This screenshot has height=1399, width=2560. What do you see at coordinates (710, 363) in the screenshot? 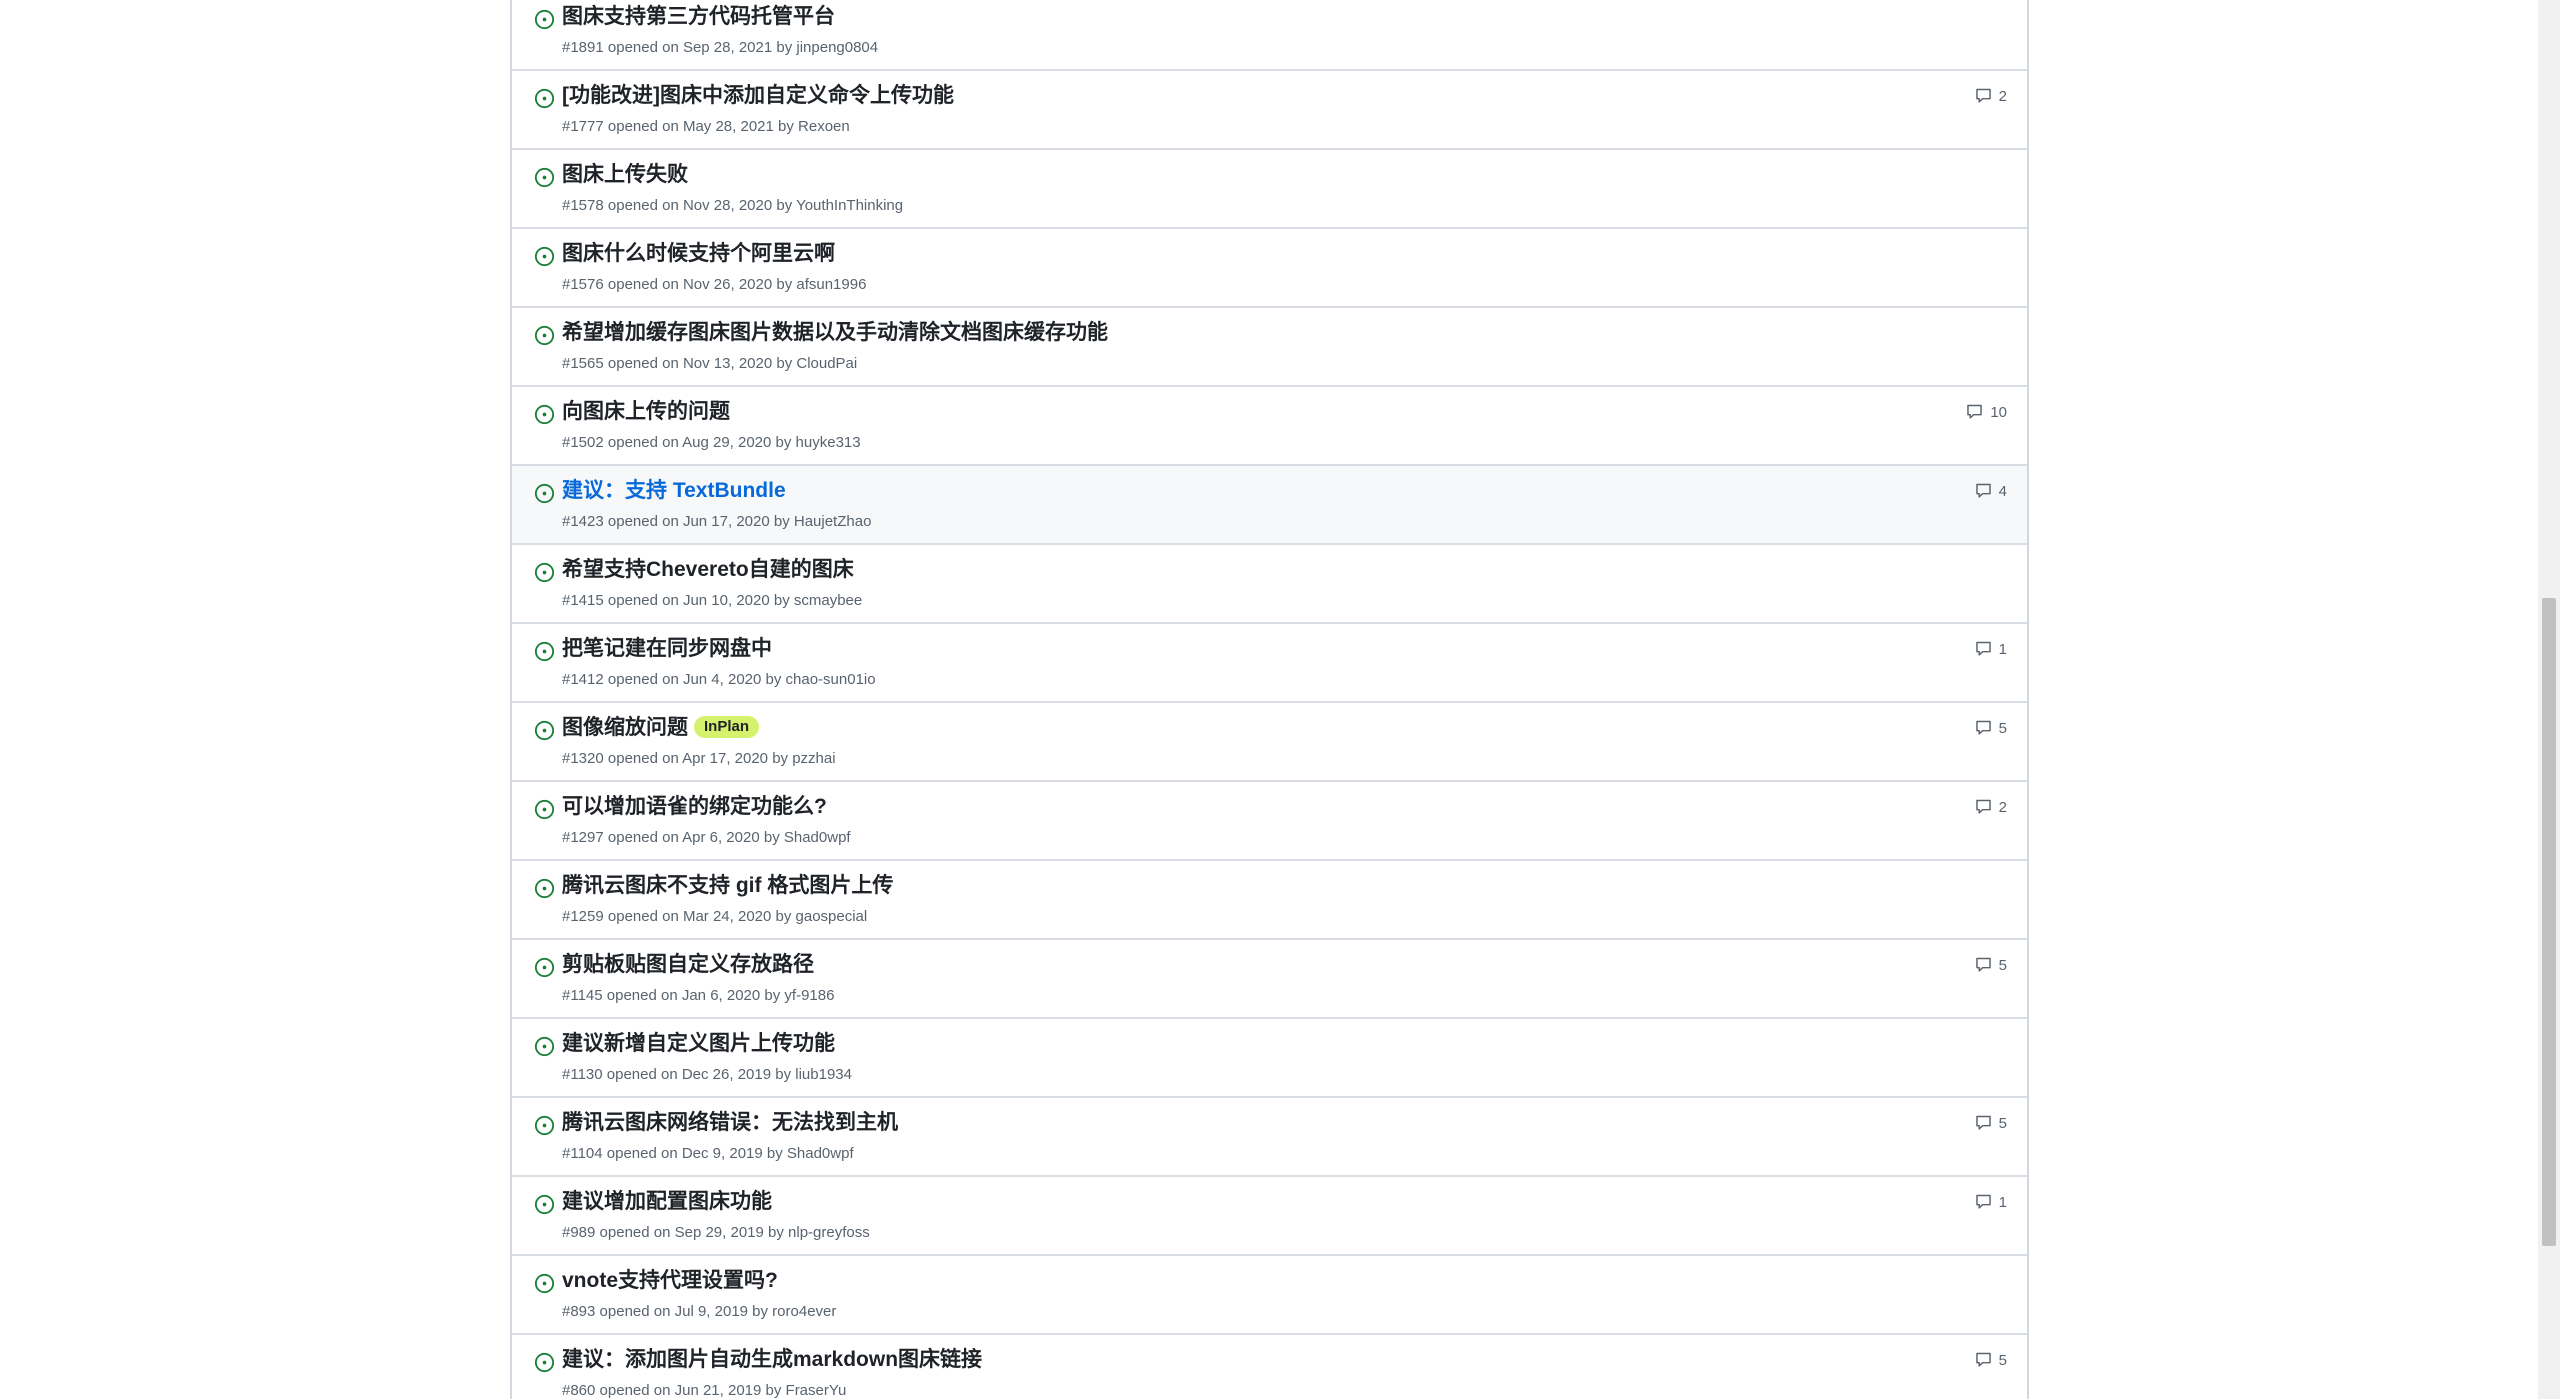
I see `issue-meta: #1565 opened on Nov 13, 2020 by CloudPai` at bounding box center [710, 363].